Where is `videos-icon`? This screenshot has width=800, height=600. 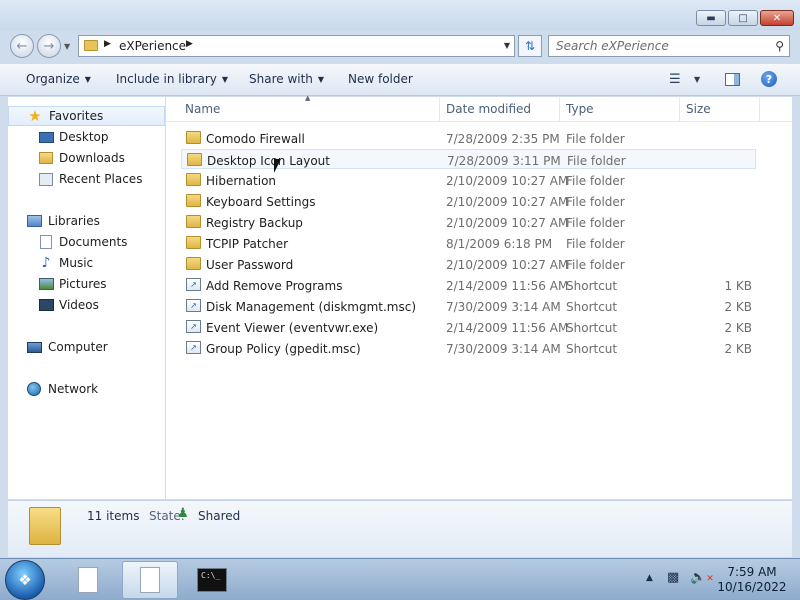 videos-icon is located at coordinates (46, 305).